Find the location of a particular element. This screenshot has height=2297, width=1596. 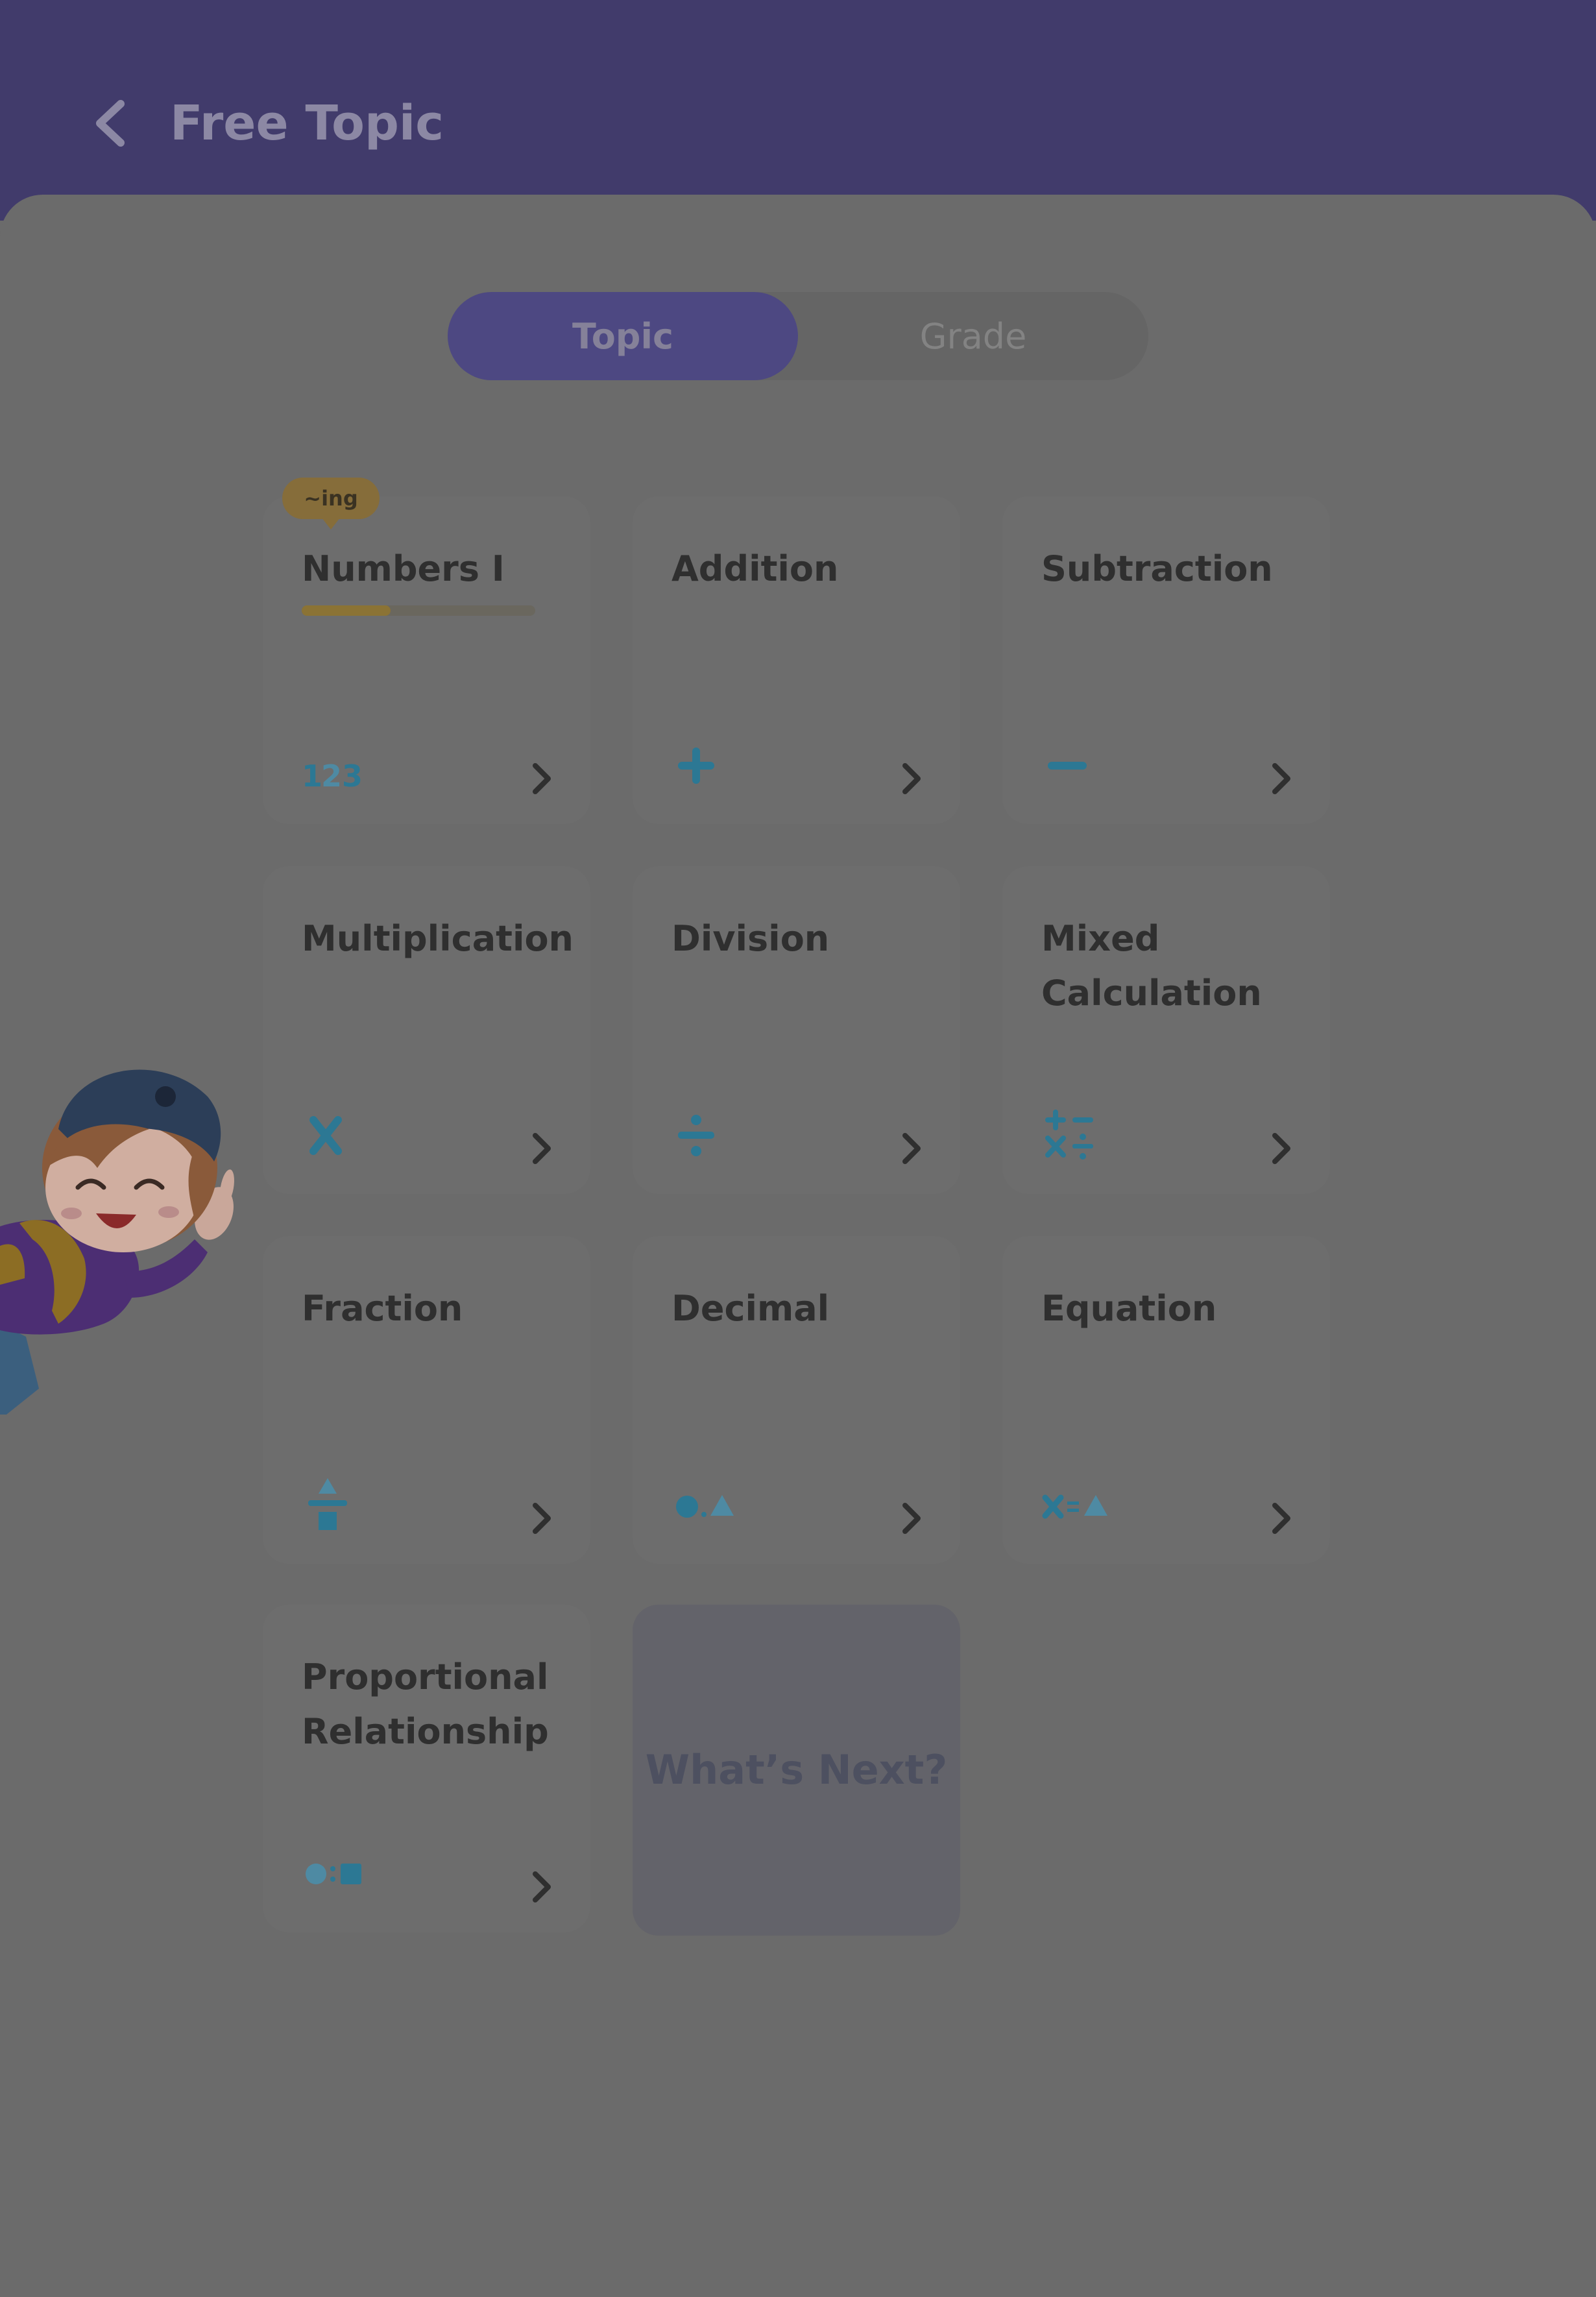

topic-card-division: Division is located at coordinates (796, 1030).